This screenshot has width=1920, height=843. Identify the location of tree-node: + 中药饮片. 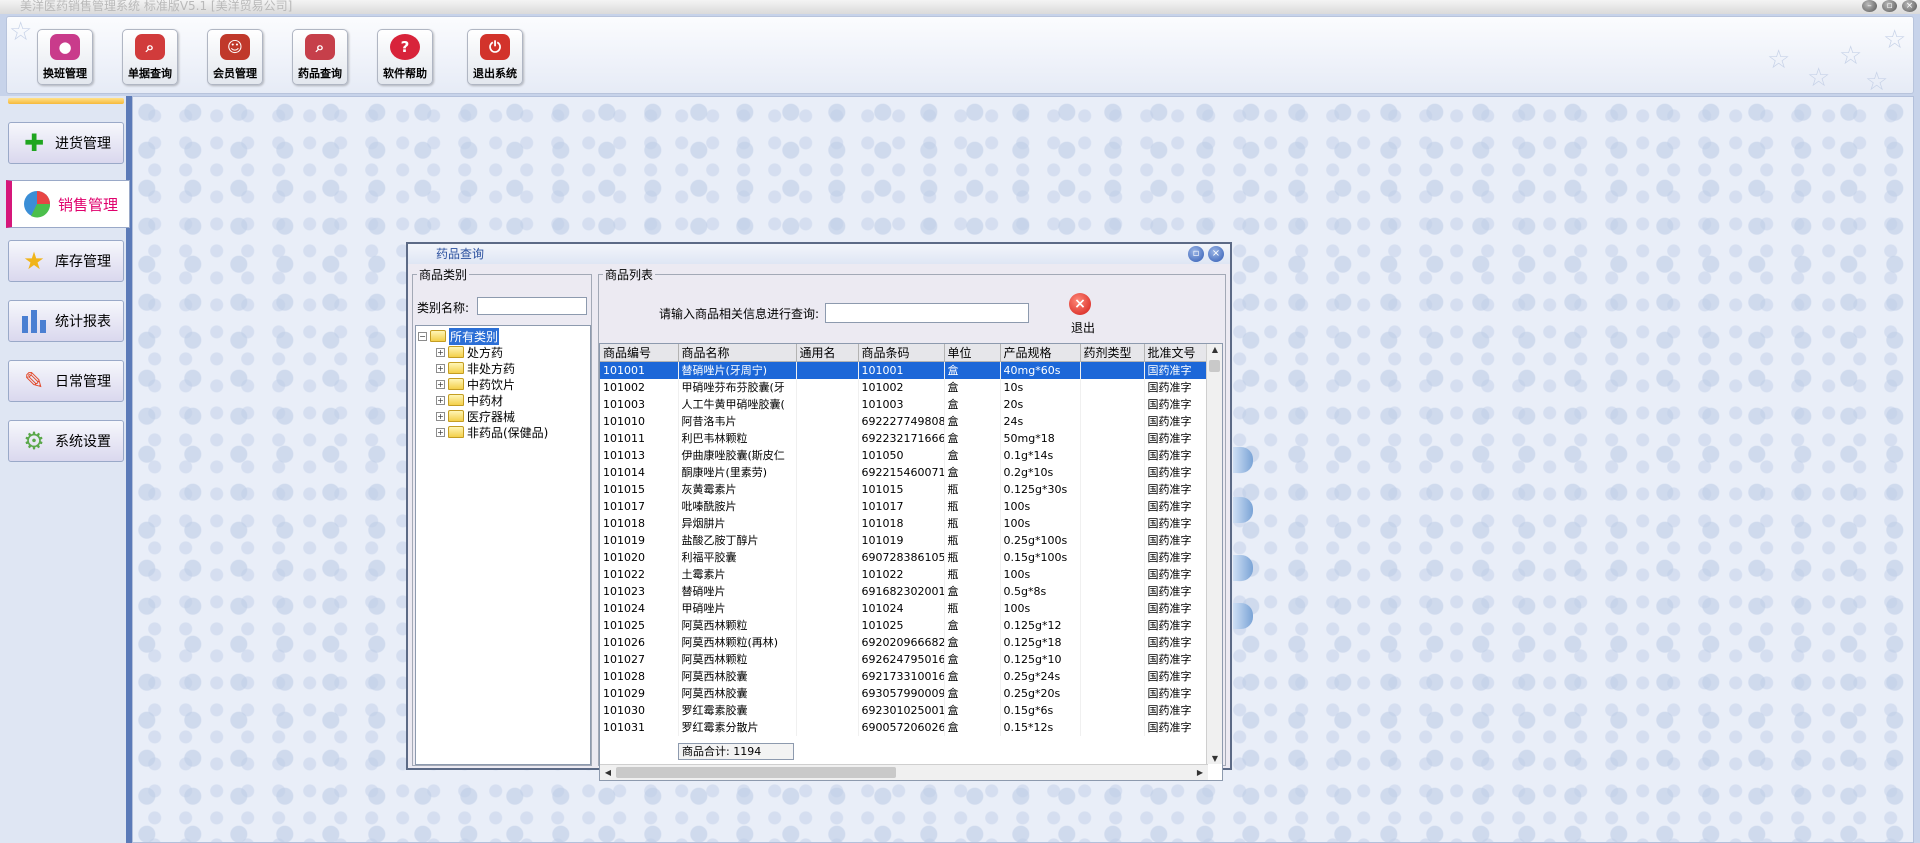
(475, 384).